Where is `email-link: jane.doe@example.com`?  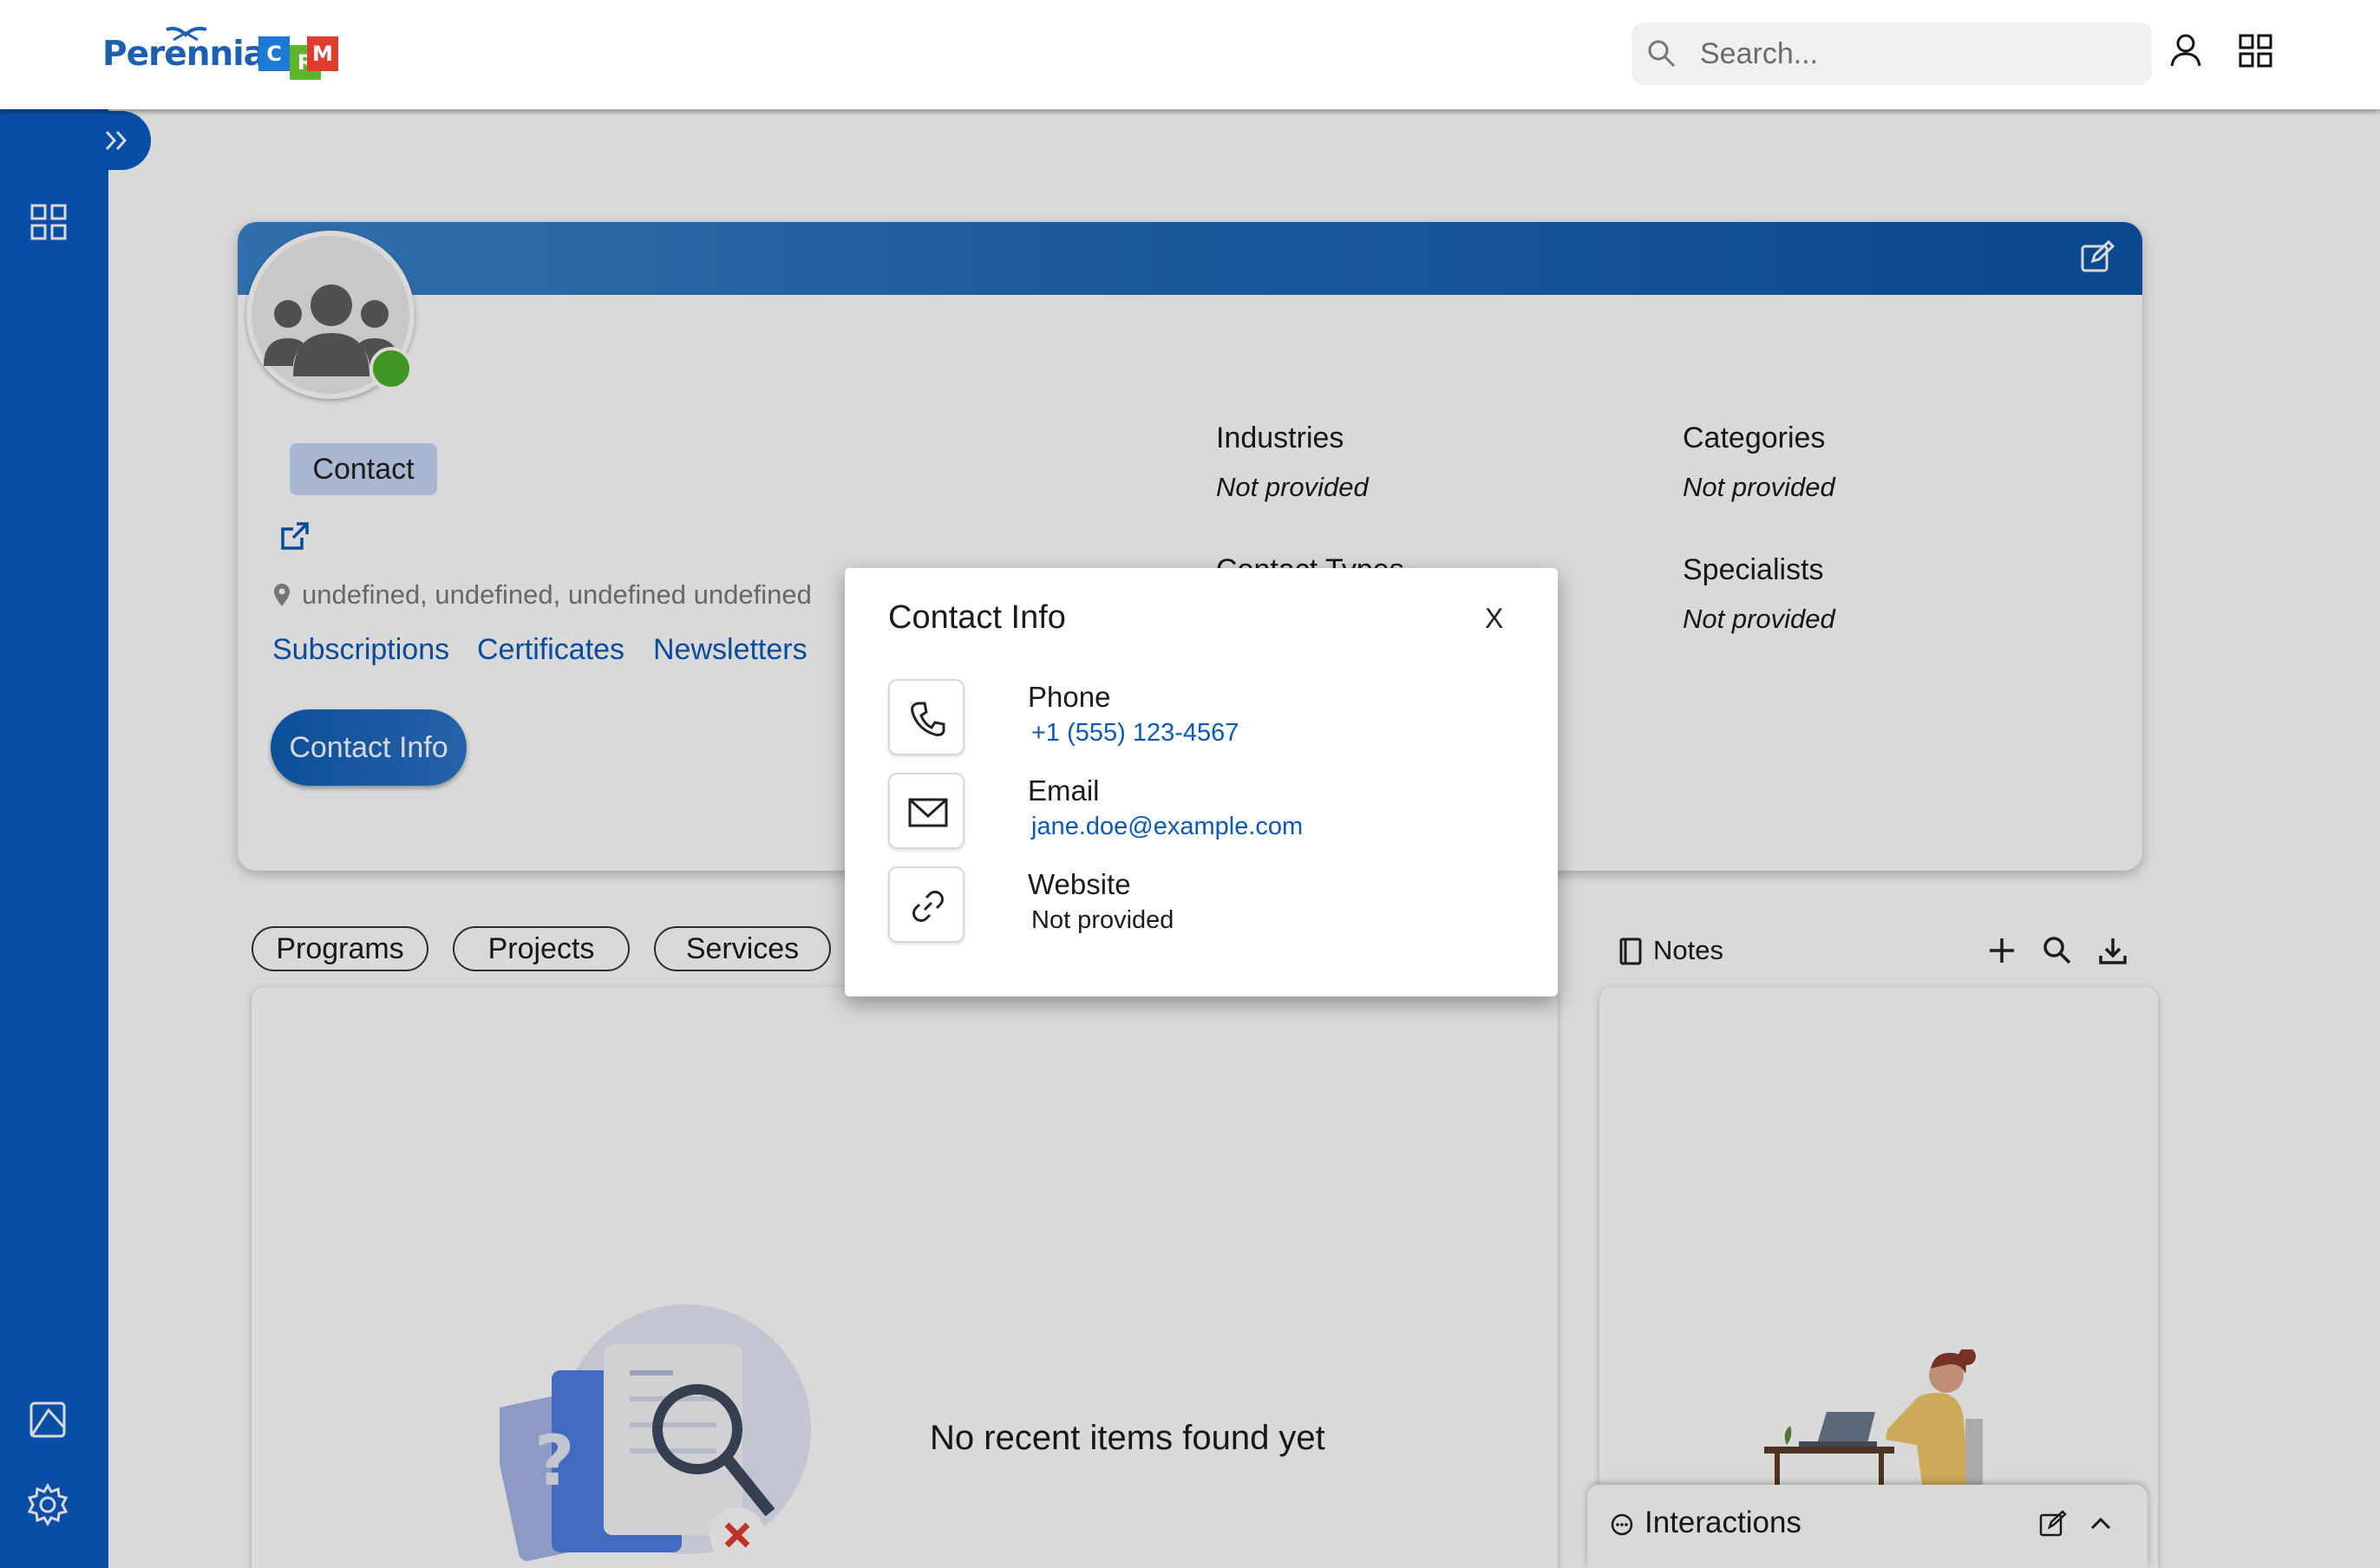 email-link: jane.doe@example.com is located at coordinates (1167, 827).